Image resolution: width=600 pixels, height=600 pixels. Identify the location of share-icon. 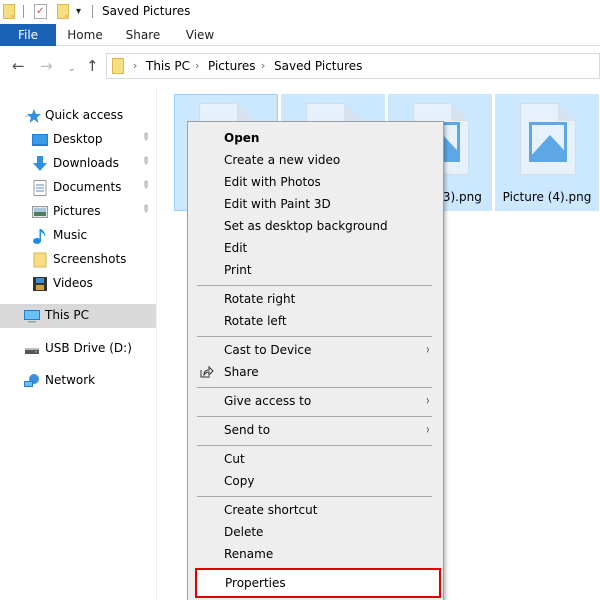
(207, 373).